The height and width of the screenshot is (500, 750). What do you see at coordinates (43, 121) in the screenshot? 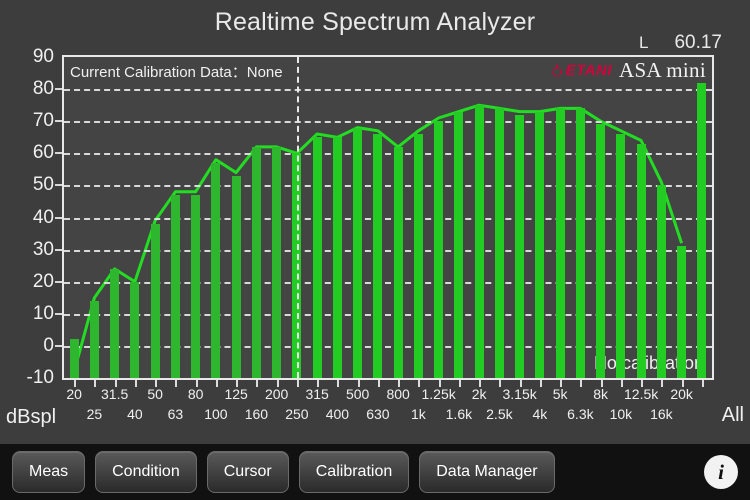
I see `y-axis-tick-label: 70` at bounding box center [43, 121].